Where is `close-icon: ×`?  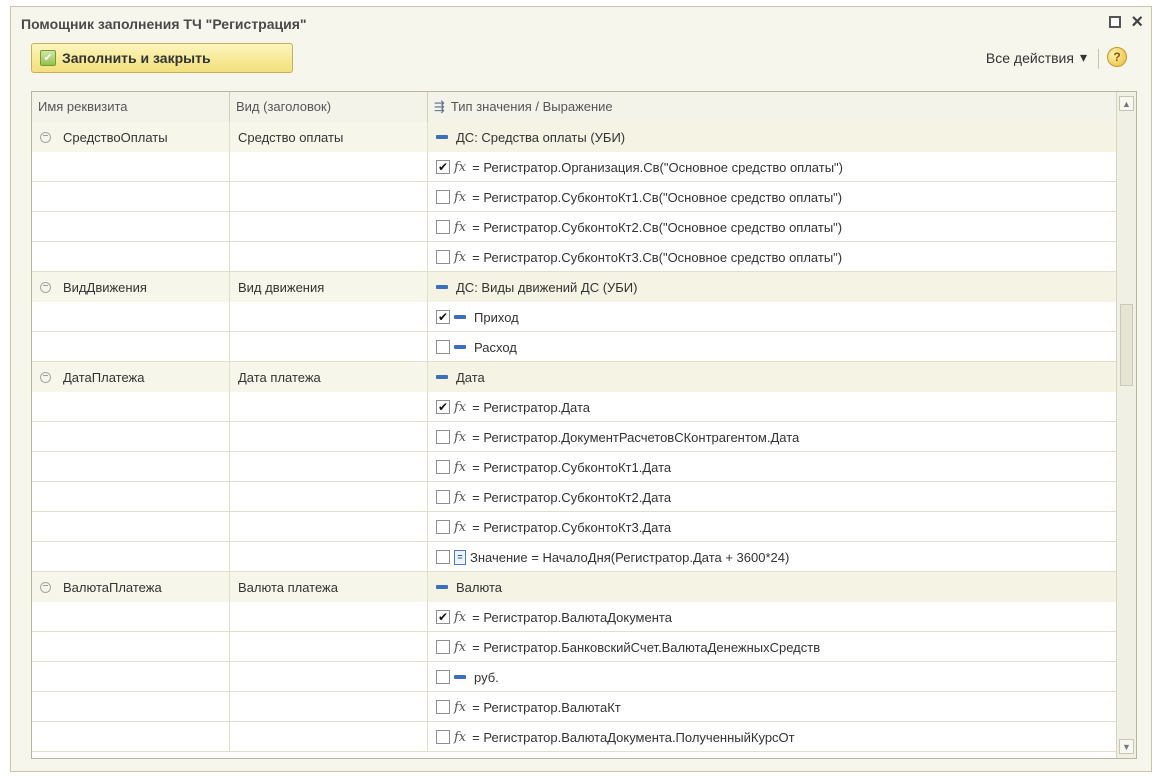
close-icon: × is located at coordinates (1137, 22).